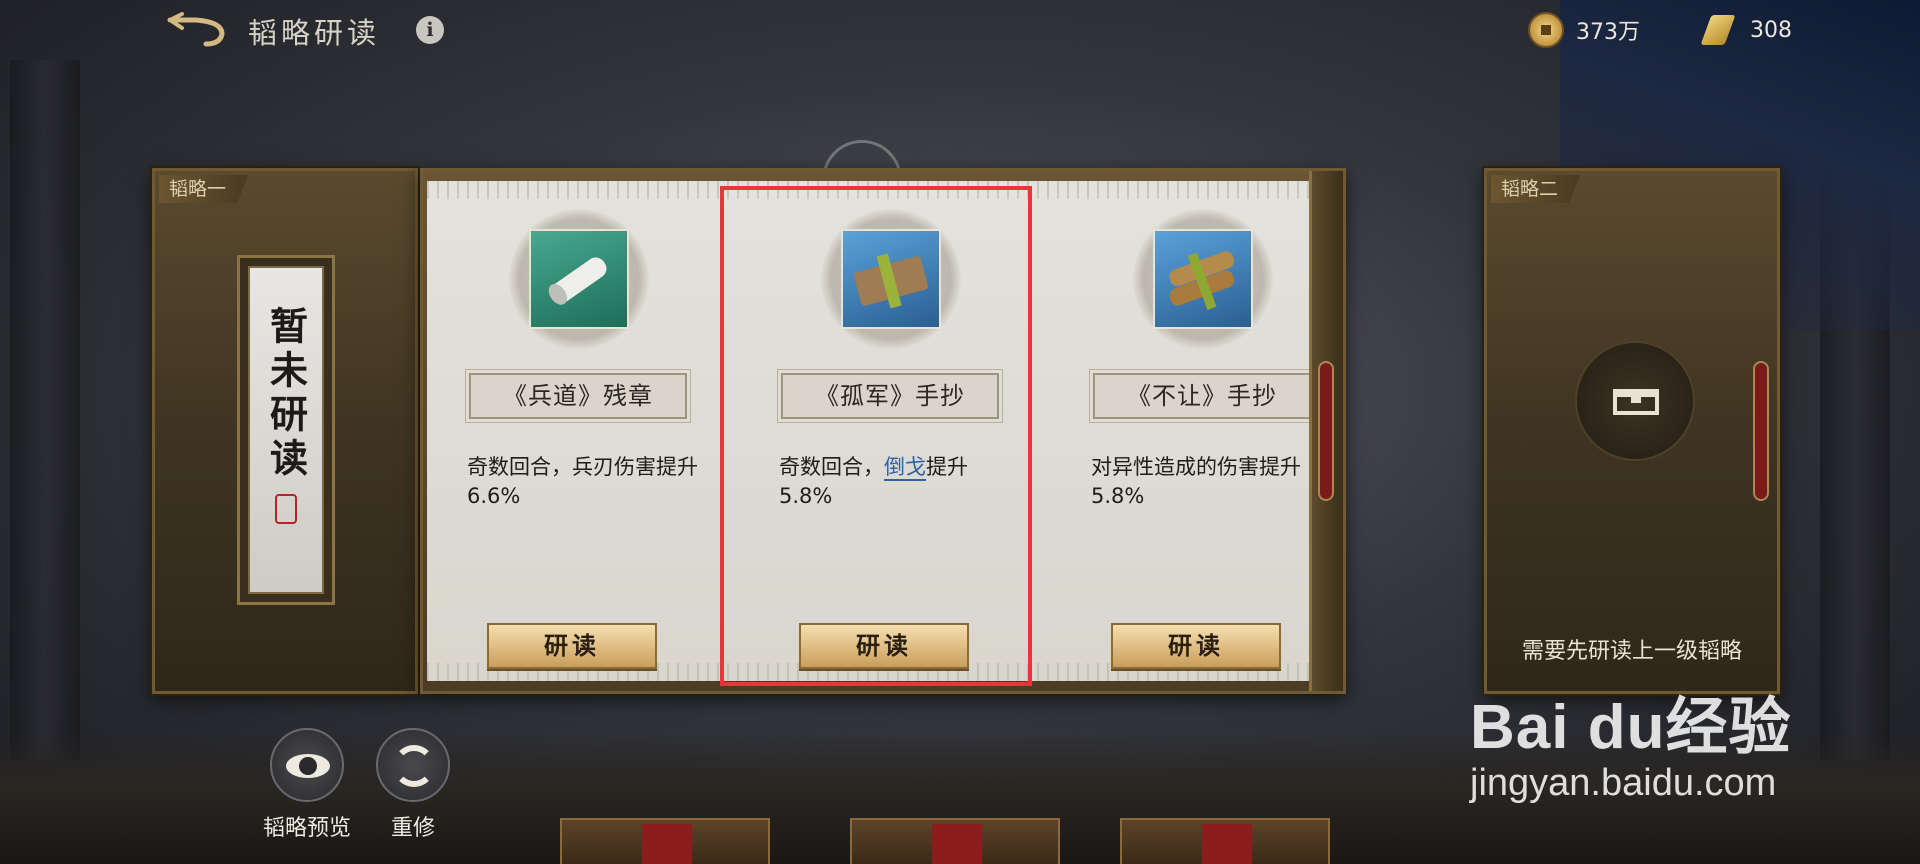 The image size is (1920, 864). Describe the element at coordinates (1718, 30) in the screenshot. I see `scroll-icon` at that location.